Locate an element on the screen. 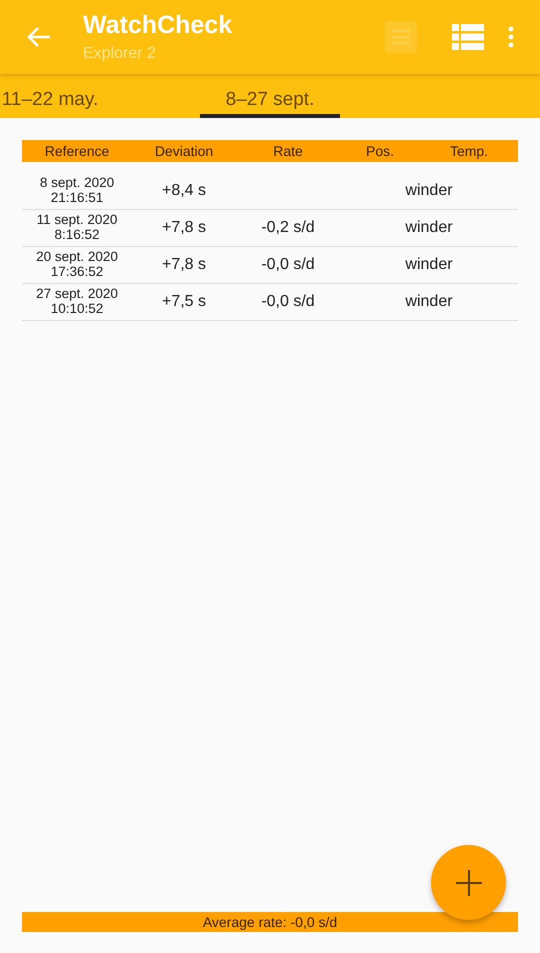  date-cell-text: 8 sept. 2020 is located at coordinates (77, 183).